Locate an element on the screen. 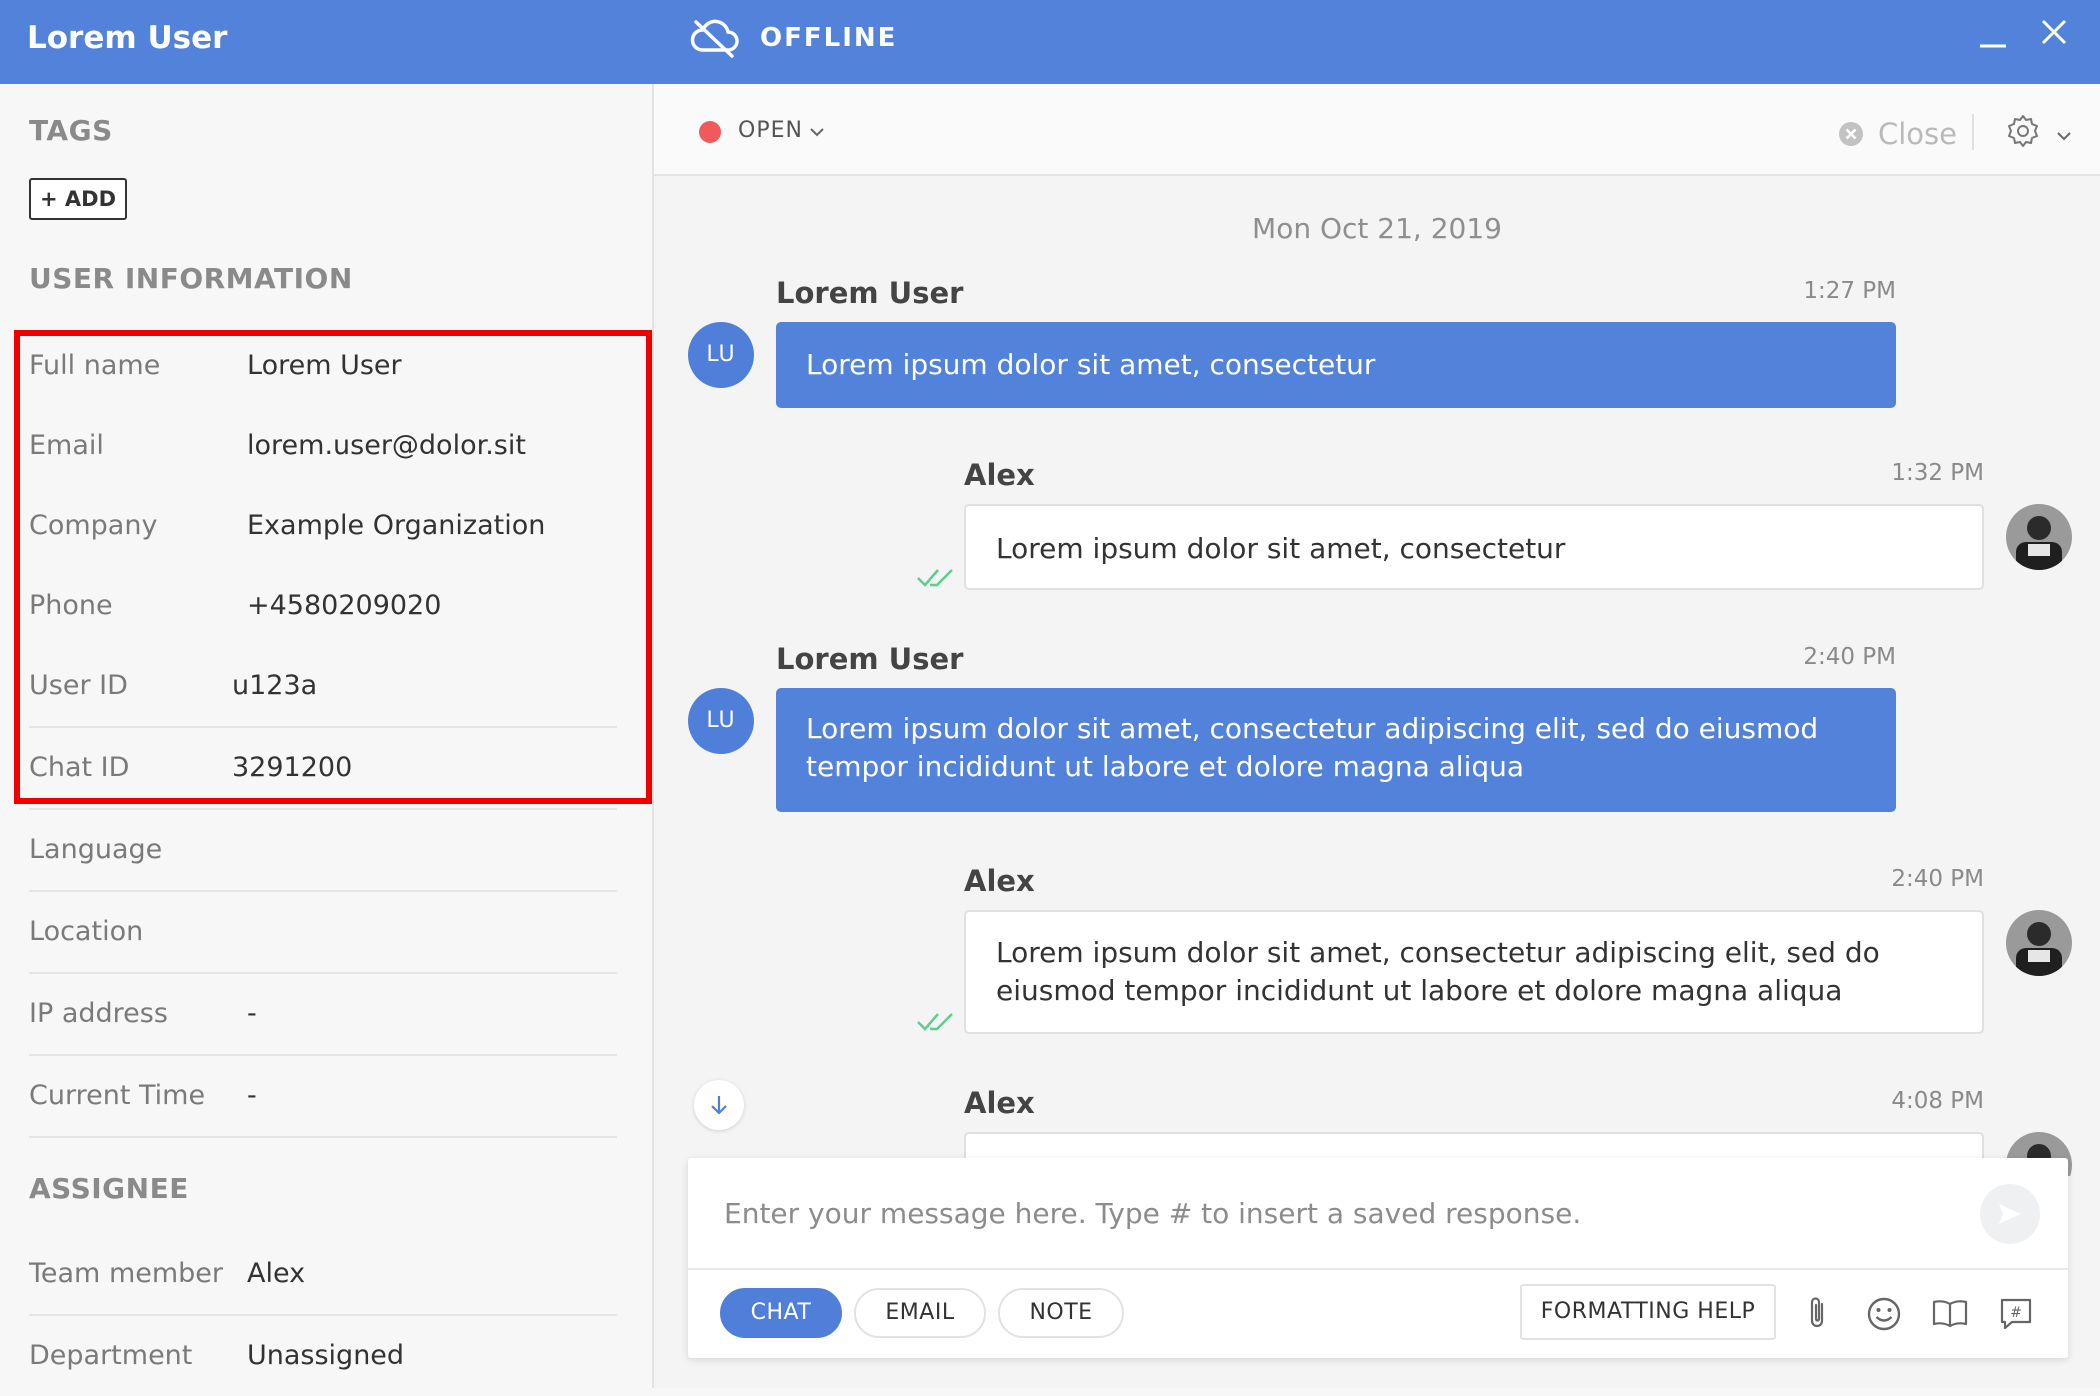 The image size is (2100, 1396). info-value: lorem.user@dolor.sit is located at coordinates (386, 445).